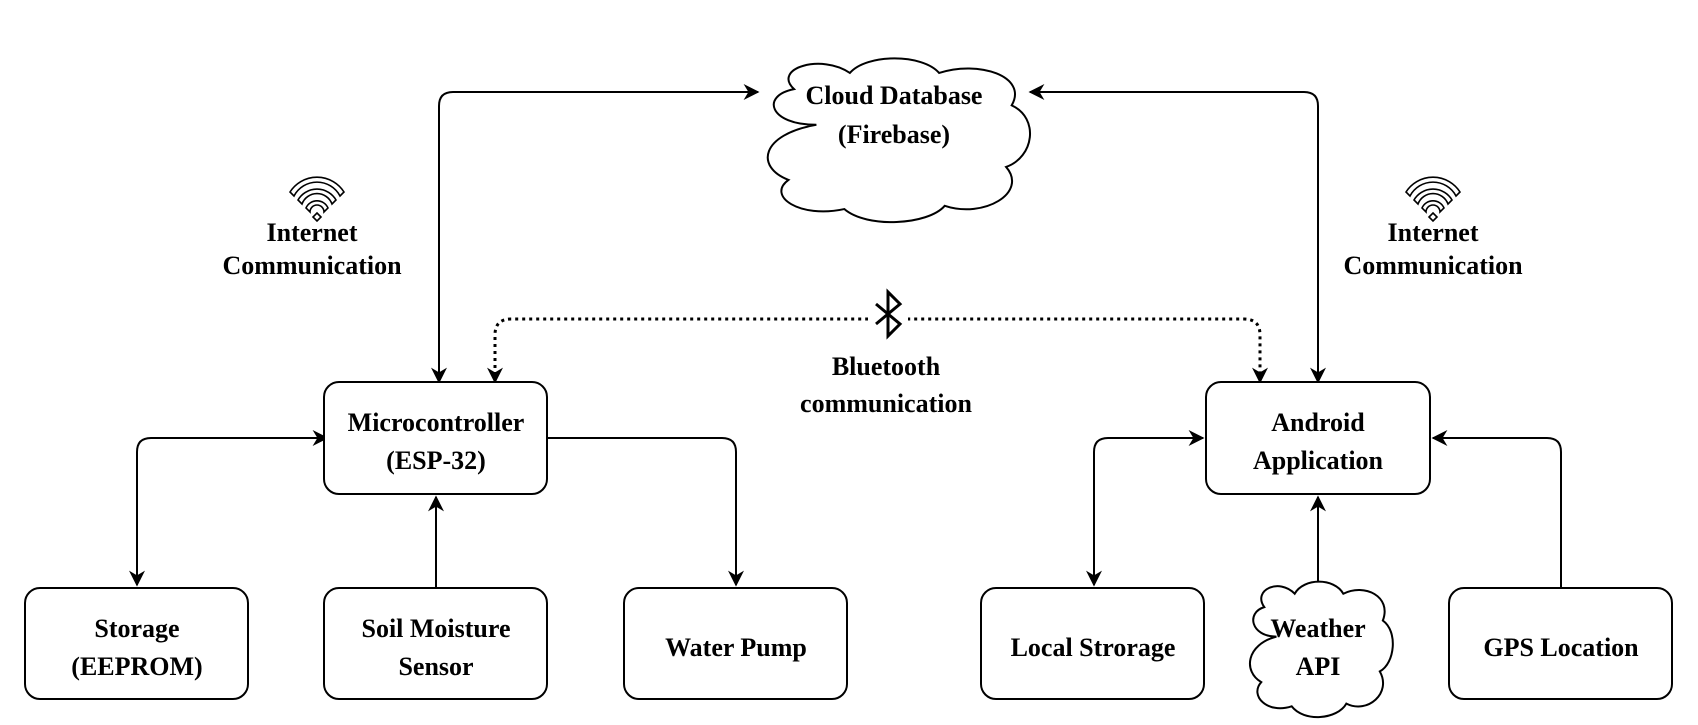 The width and height of the screenshot is (1698, 725). What do you see at coordinates (1561, 647) in the screenshot?
I see `gps-title: GPS Location` at bounding box center [1561, 647].